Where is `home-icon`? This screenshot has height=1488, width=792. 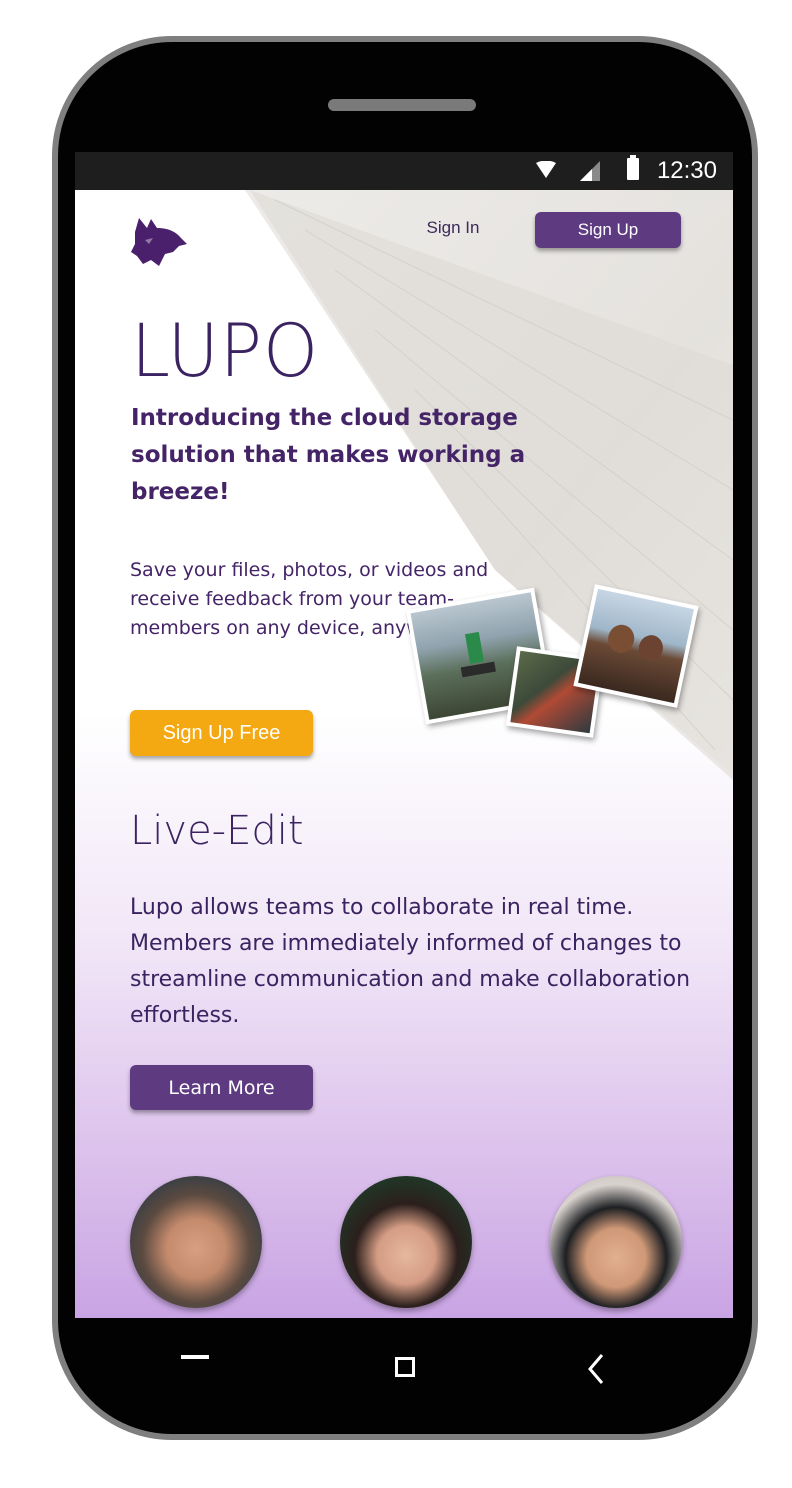 home-icon is located at coordinates (405, 1367).